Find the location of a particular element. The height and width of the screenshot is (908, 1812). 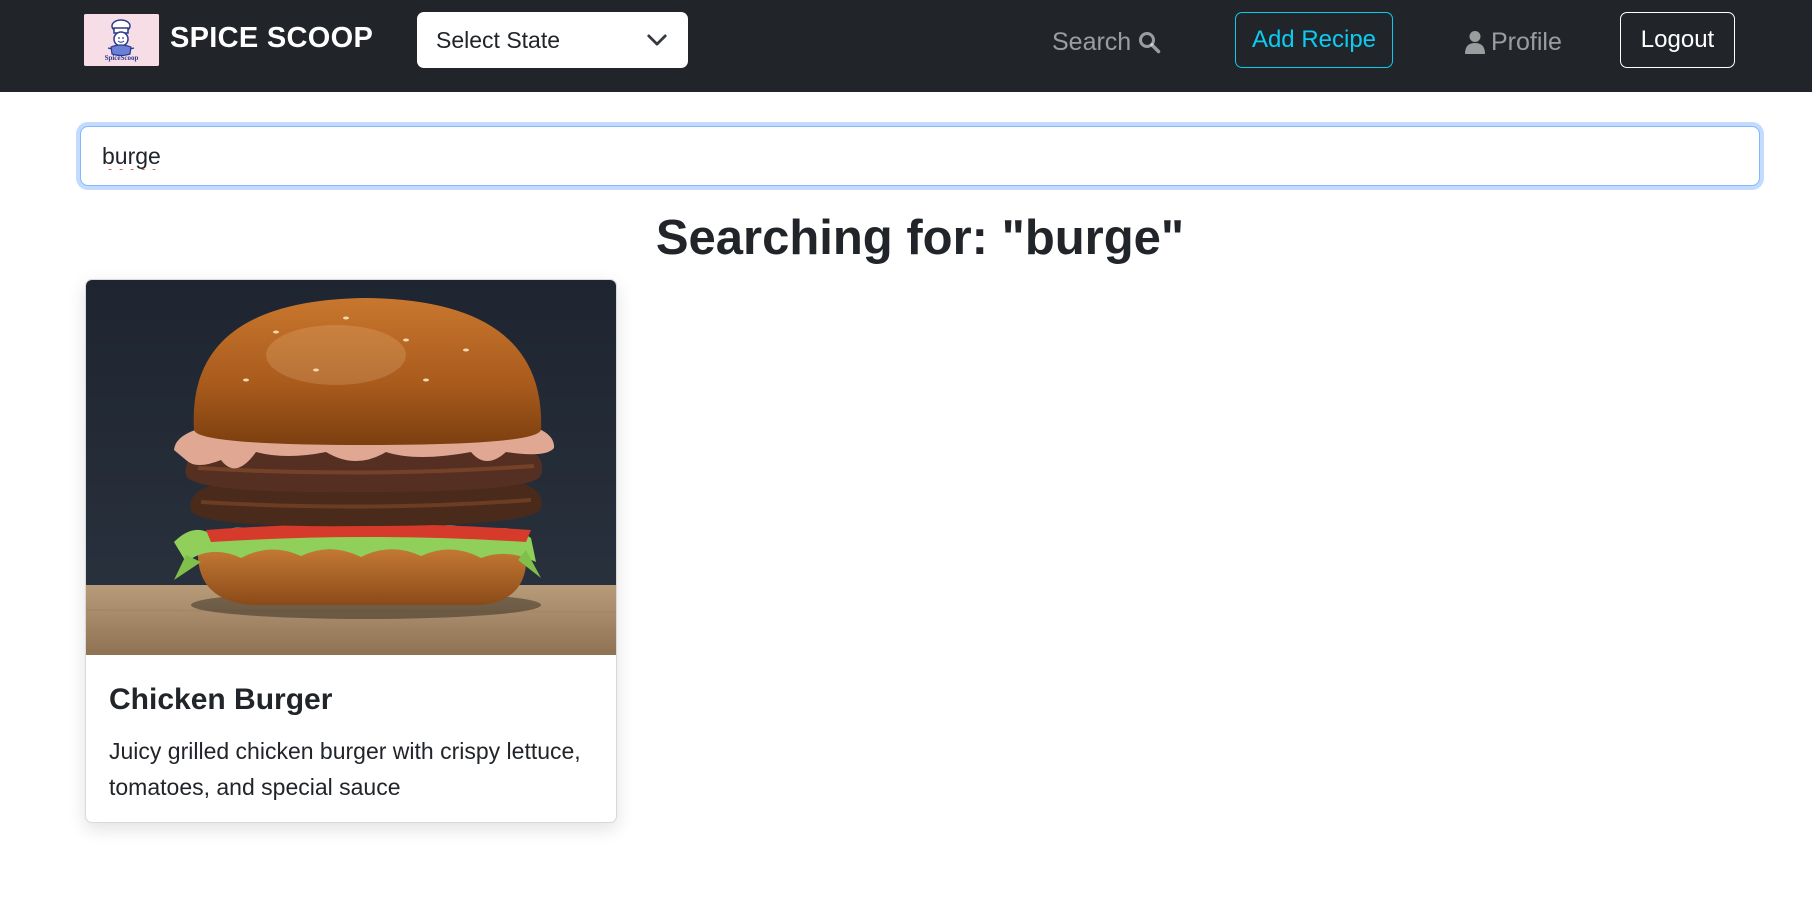

search-icon is located at coordinates (1150, 43).